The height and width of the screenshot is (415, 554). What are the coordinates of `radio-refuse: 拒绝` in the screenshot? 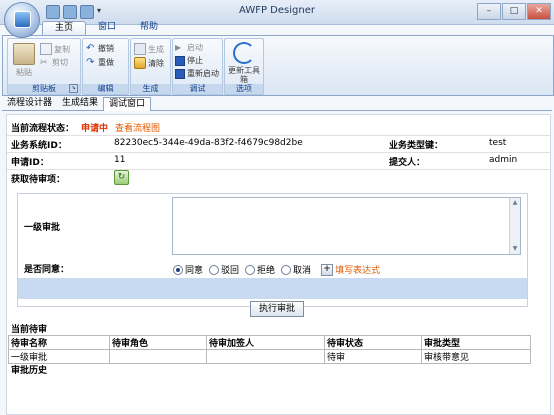 It's located at (260, 269).